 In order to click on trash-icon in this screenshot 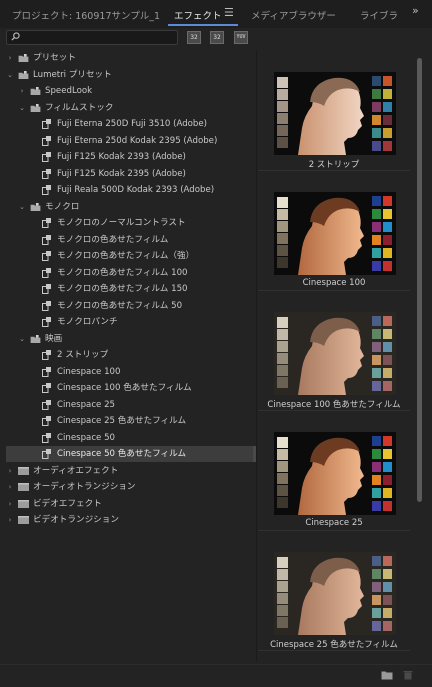, I will do `click(408, 675)`.